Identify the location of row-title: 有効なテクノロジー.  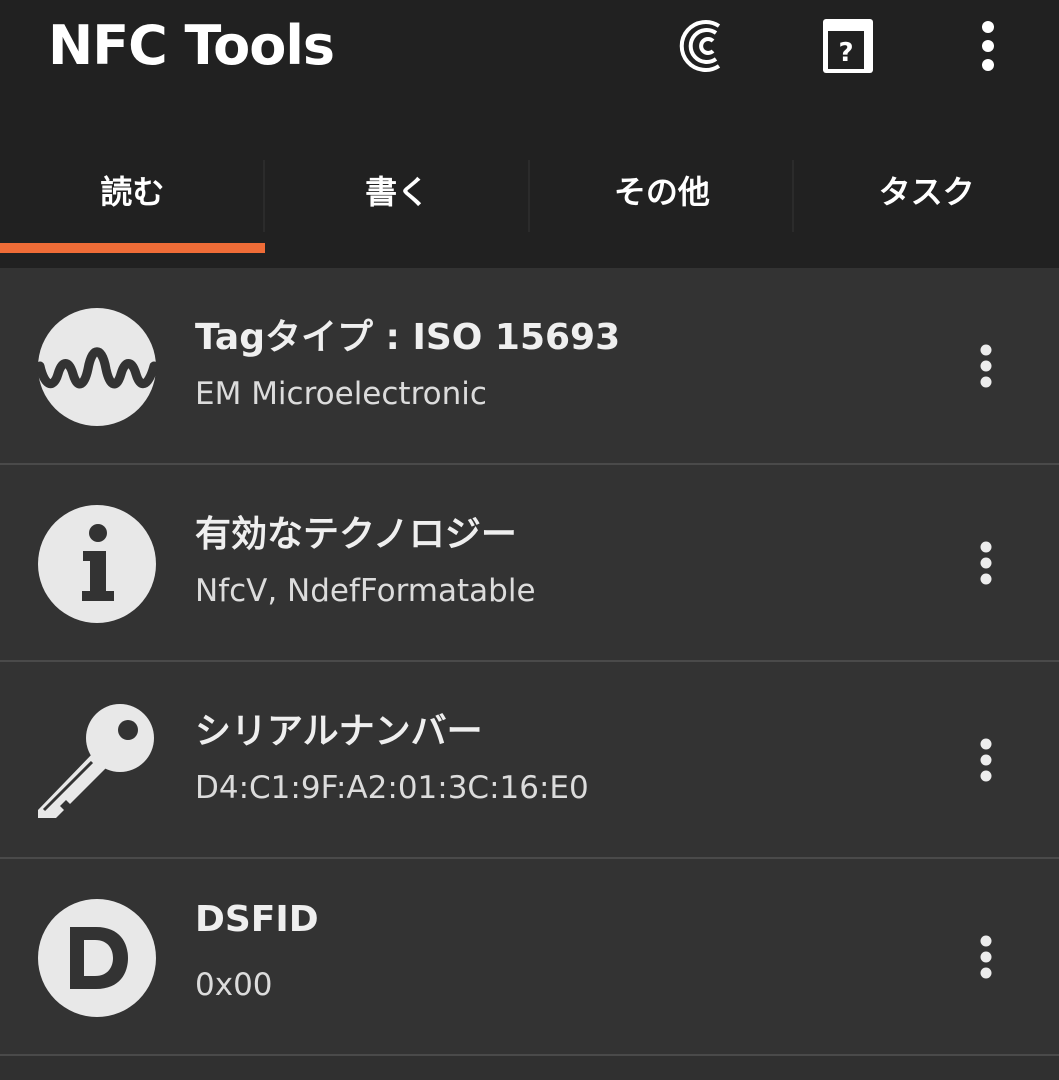
(356, 534).